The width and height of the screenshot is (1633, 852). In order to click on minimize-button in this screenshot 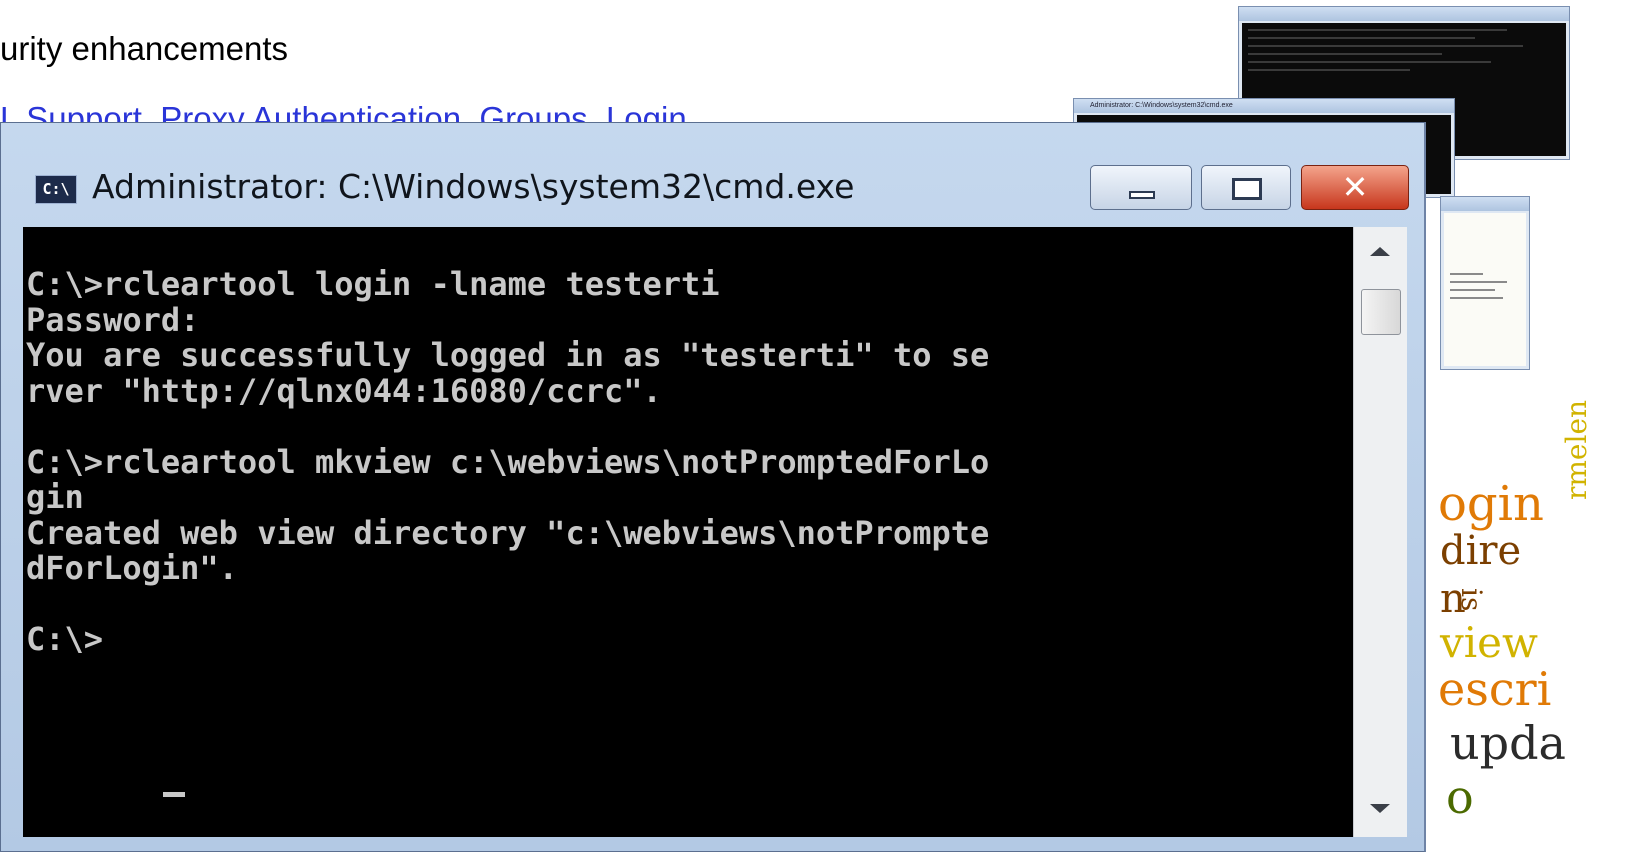, I will do `click(1141, 187)`.